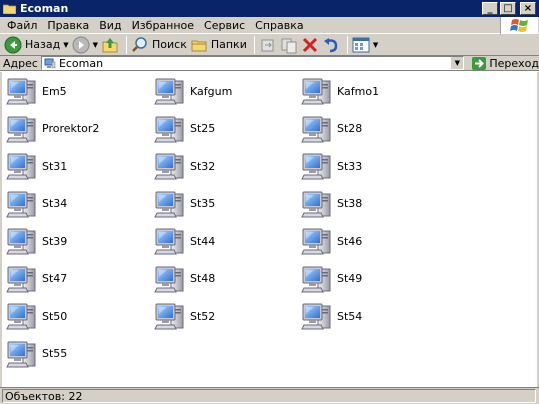 This screenshot has width=539, height=404. I want to click on views-button: ▼, so click(365, 45).